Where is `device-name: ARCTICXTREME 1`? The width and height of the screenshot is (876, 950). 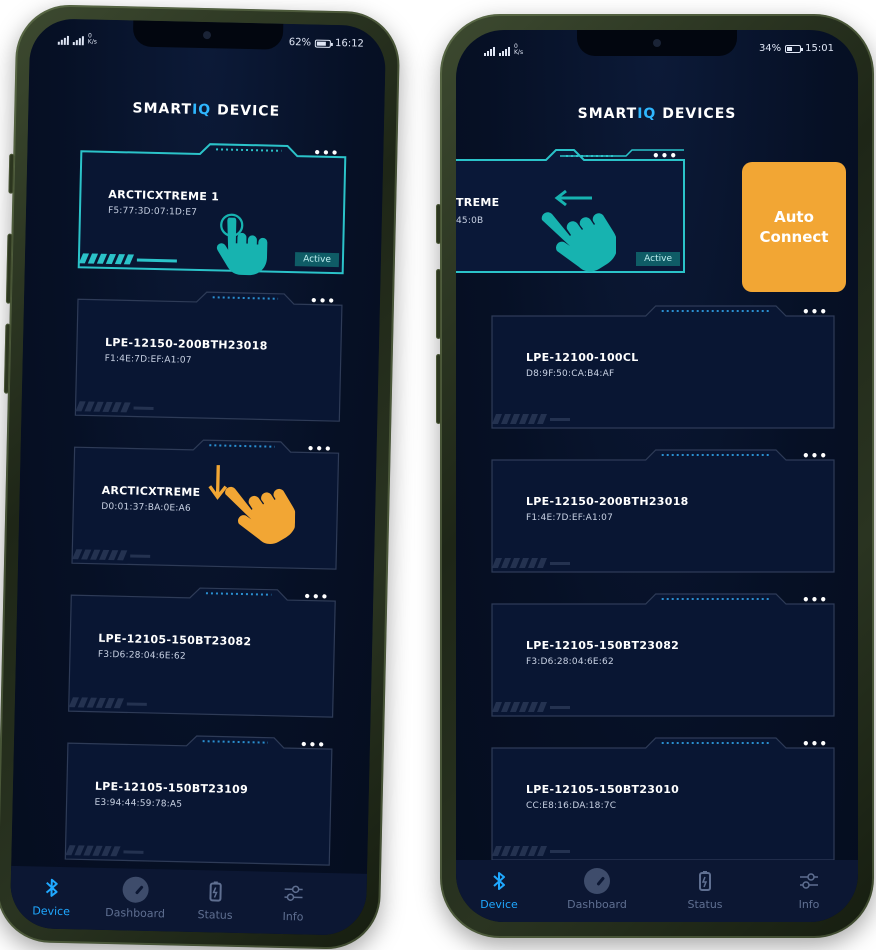
device-name: ARCTICXTREME 1 is located at coordinates (164, 196).